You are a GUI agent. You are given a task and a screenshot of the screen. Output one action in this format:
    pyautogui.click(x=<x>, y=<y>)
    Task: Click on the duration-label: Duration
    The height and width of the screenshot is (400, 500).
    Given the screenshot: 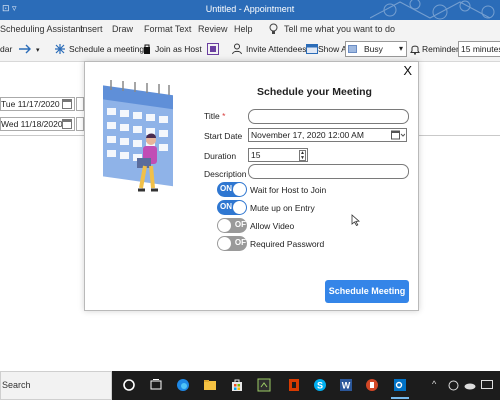 What is the action you would take?
    pyautogui.click(x=220, y=156)
    